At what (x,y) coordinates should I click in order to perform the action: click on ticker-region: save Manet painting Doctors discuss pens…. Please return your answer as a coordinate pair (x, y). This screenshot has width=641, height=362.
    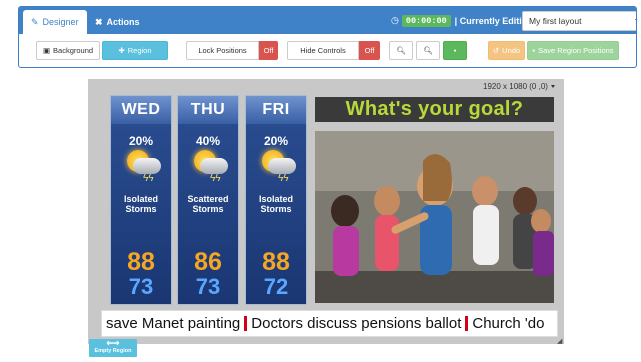
    Looking at the image, I should click on (329, 323).